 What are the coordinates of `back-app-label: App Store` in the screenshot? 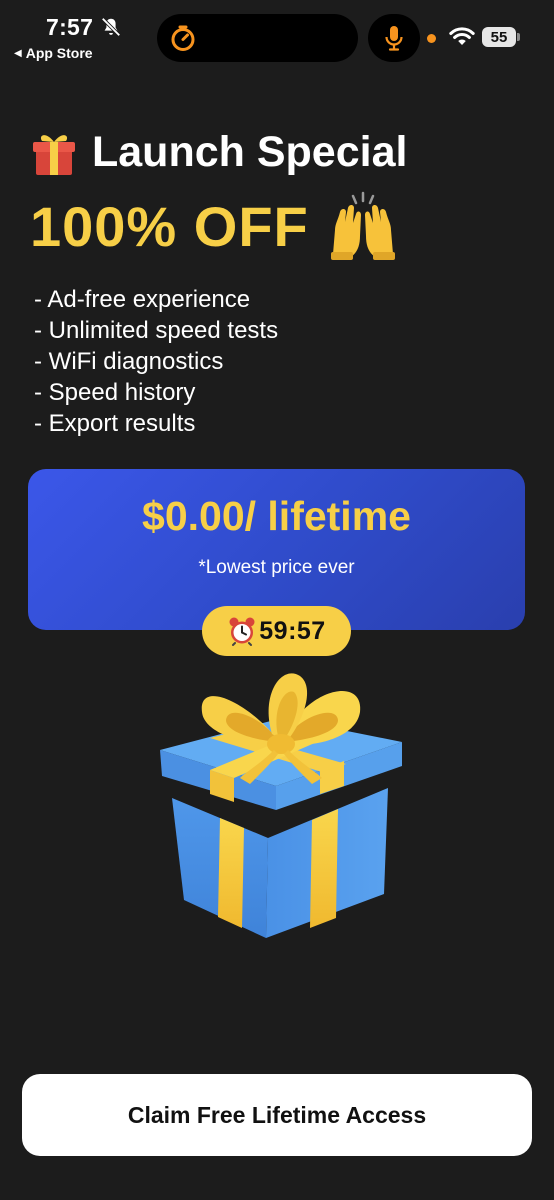 It's located at (59, 53).